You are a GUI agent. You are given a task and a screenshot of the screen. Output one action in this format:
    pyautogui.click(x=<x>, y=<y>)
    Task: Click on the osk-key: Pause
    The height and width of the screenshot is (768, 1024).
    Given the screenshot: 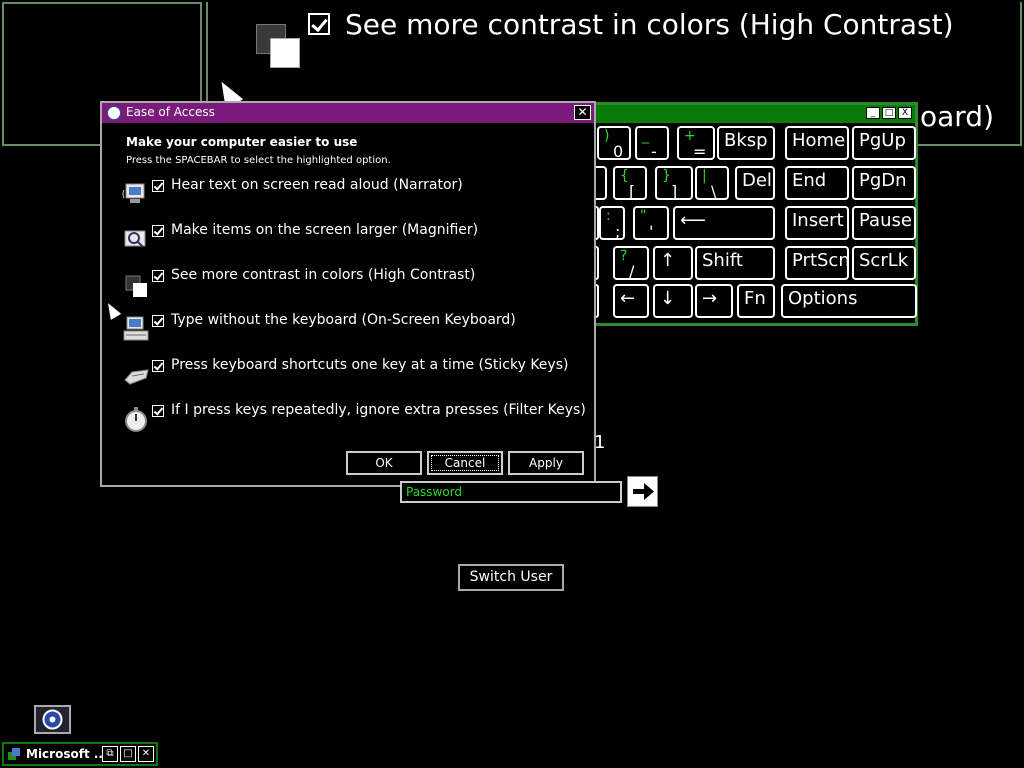 What is the action you would take?
    pyautogui.click(x=884, y=223)
    